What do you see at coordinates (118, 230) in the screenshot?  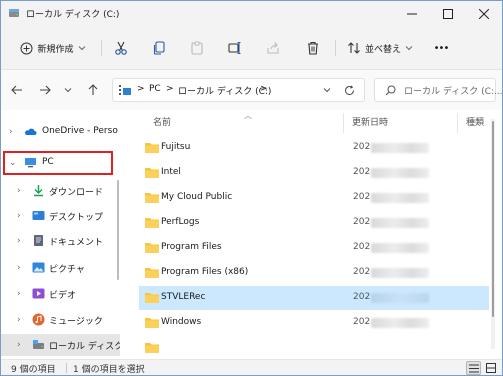 I see `nav-pane-scrollbar` at bounding box center [118, 230].